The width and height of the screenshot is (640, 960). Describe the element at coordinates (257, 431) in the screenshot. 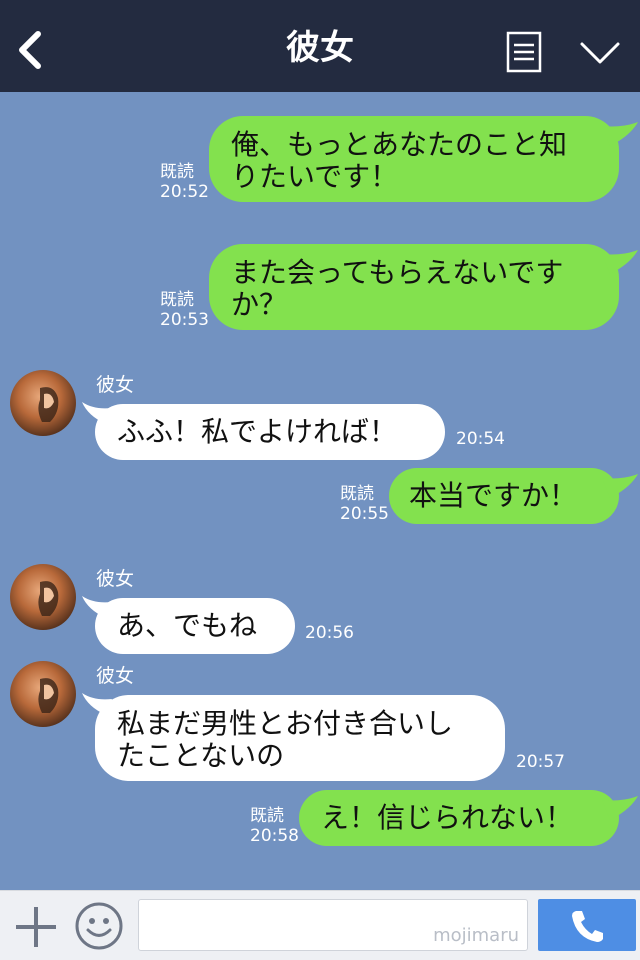

I see `message-line: ふふ！私でよければ！` at that location.